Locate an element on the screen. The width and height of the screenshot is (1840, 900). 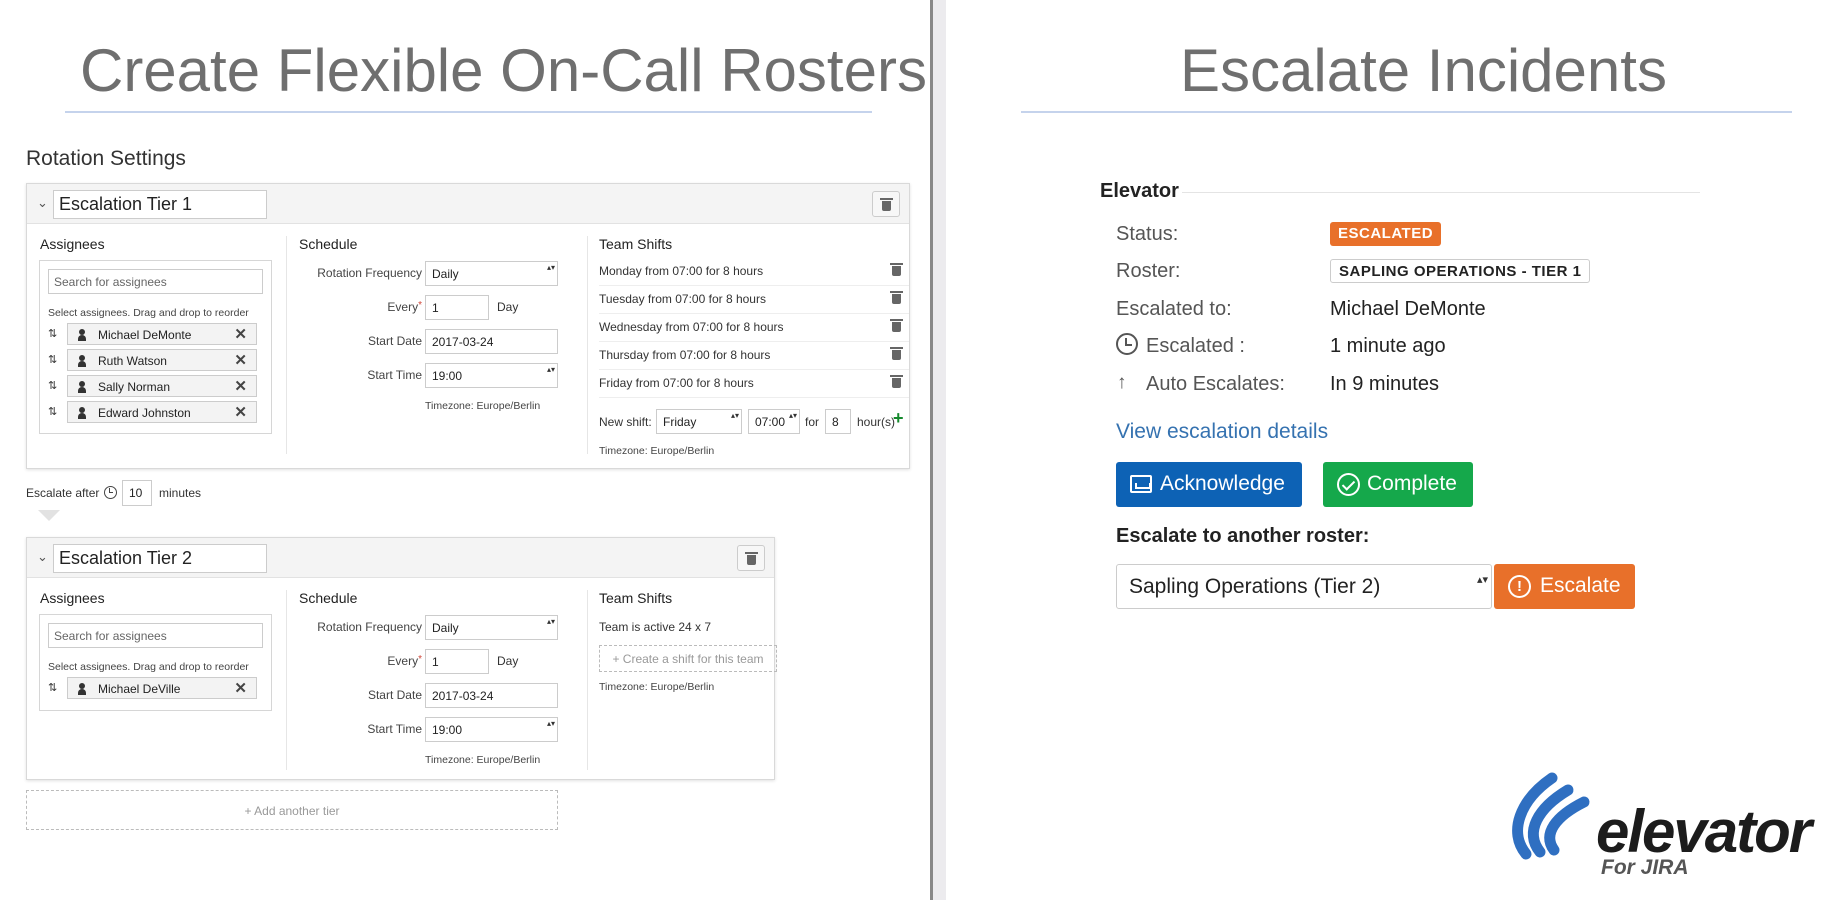
rotation-frequency-label: Rotation Frequency is located at coordinates (369, 627).